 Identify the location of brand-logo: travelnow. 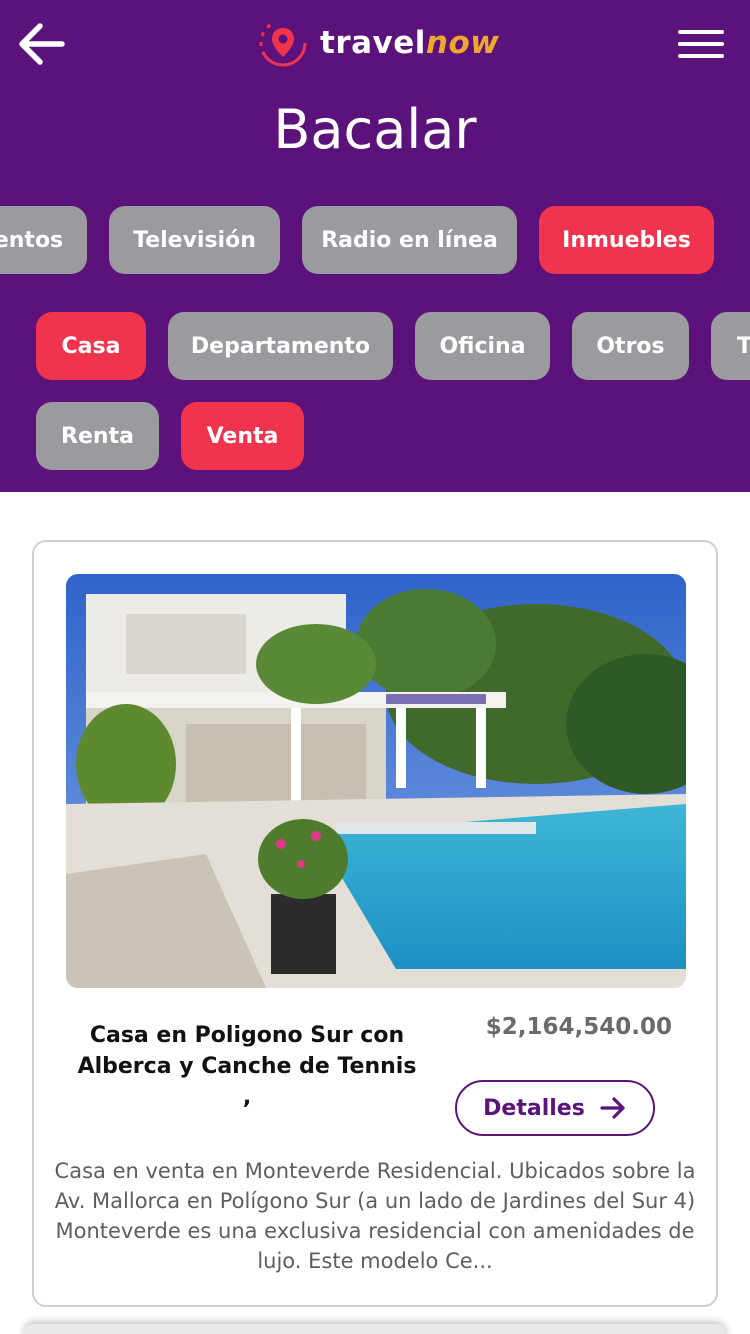
(377, 43).